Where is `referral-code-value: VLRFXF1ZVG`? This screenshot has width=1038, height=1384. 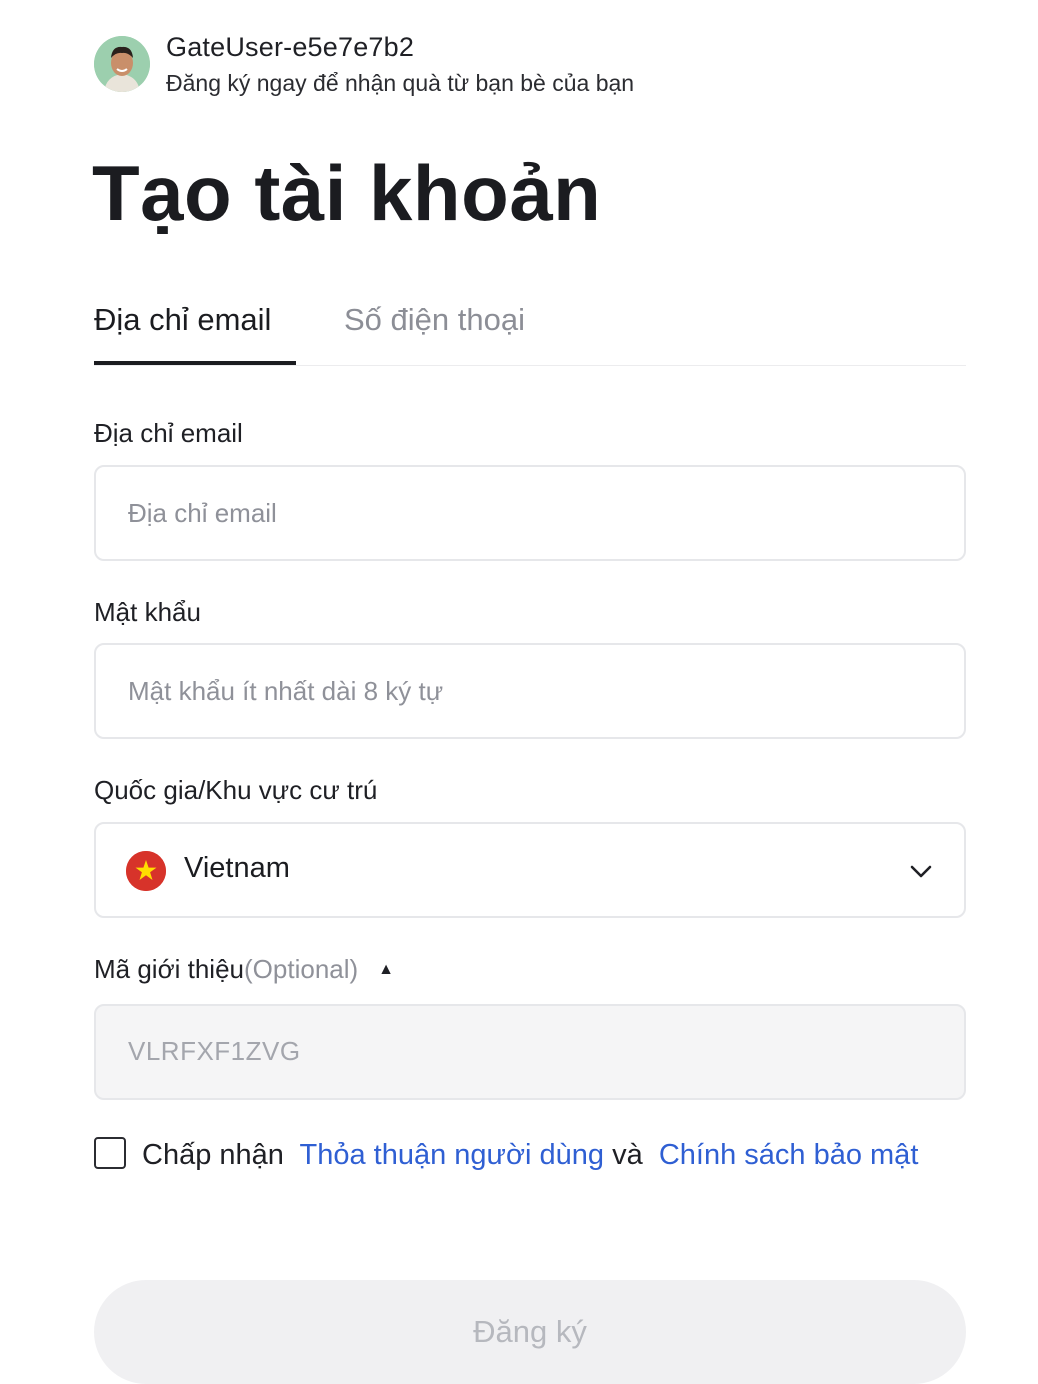 referral-code-value: VLRFXF1ZVG is located at coordinates (214, 1051).